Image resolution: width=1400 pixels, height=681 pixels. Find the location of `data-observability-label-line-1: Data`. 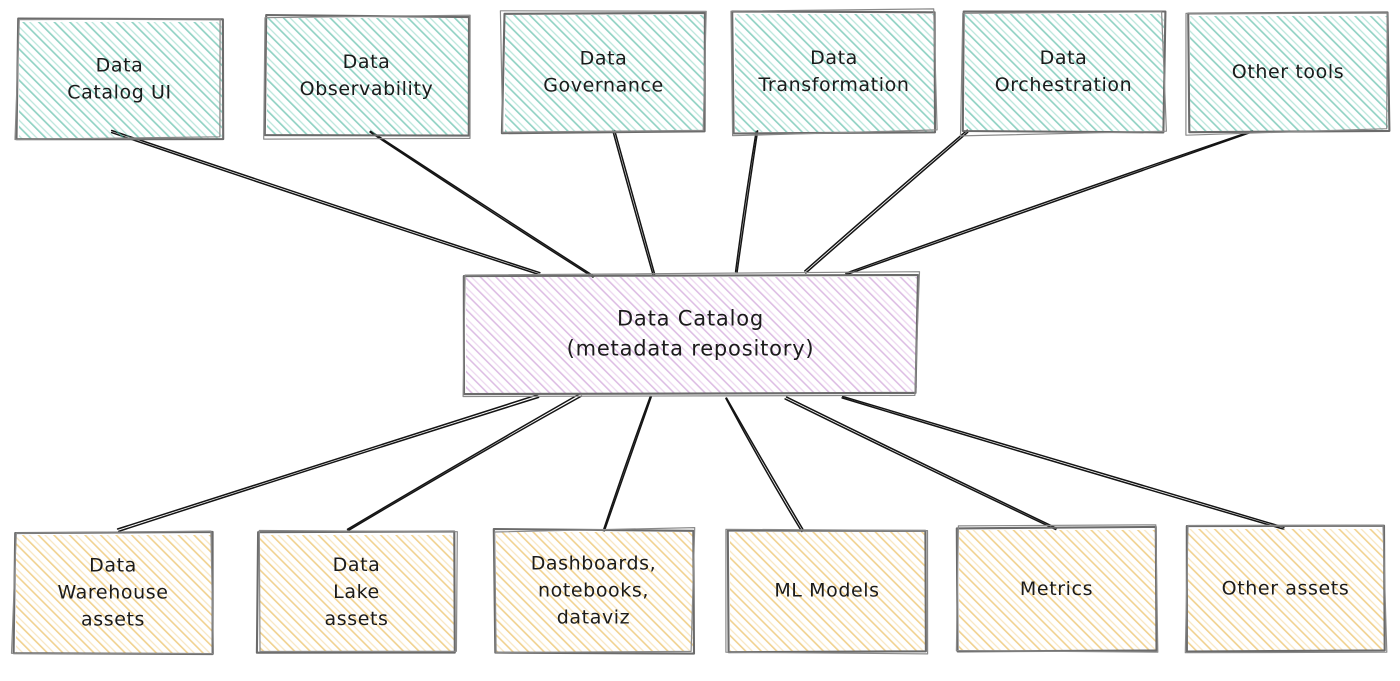

data-observability-label-line-1: Data is located at coordinates (367, 62).